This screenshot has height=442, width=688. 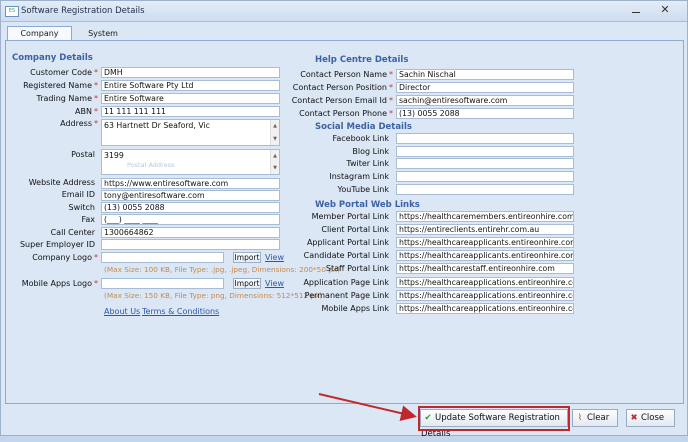 I want to click on web-portal-heading: Web Portal Web Links, so click(x=367, y=205).